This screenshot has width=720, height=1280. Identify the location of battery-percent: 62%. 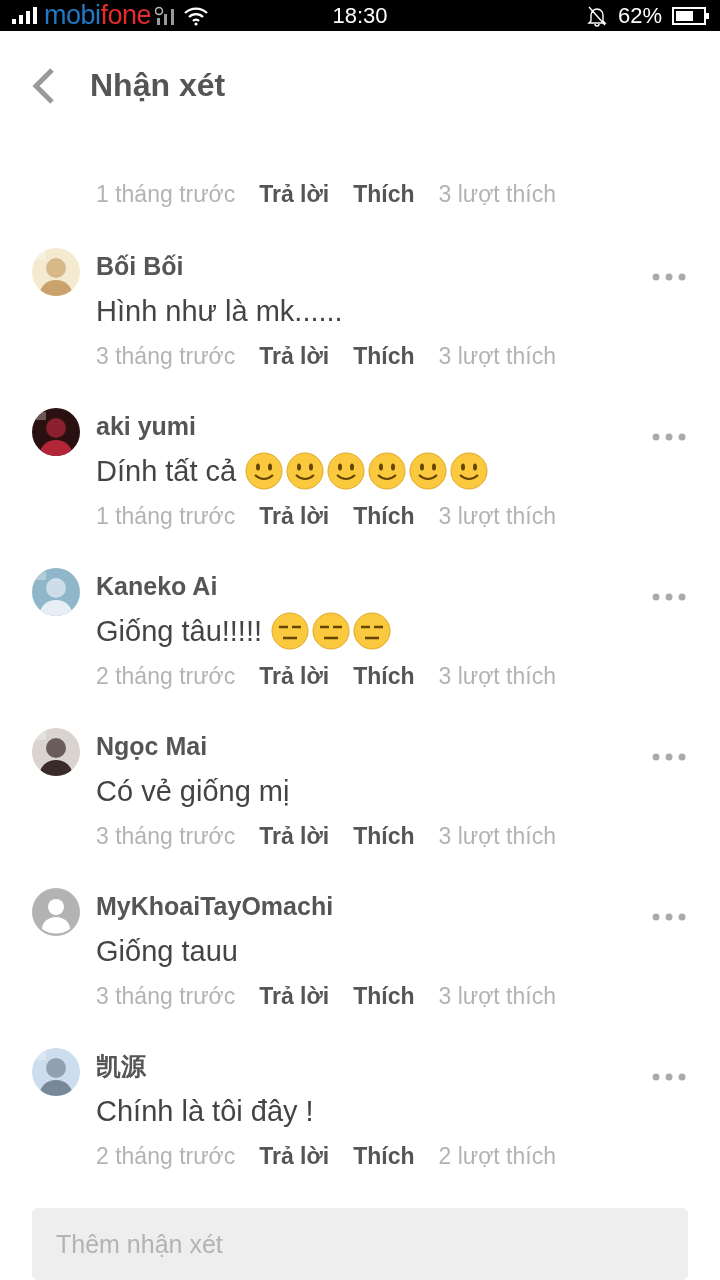
(639, 15).